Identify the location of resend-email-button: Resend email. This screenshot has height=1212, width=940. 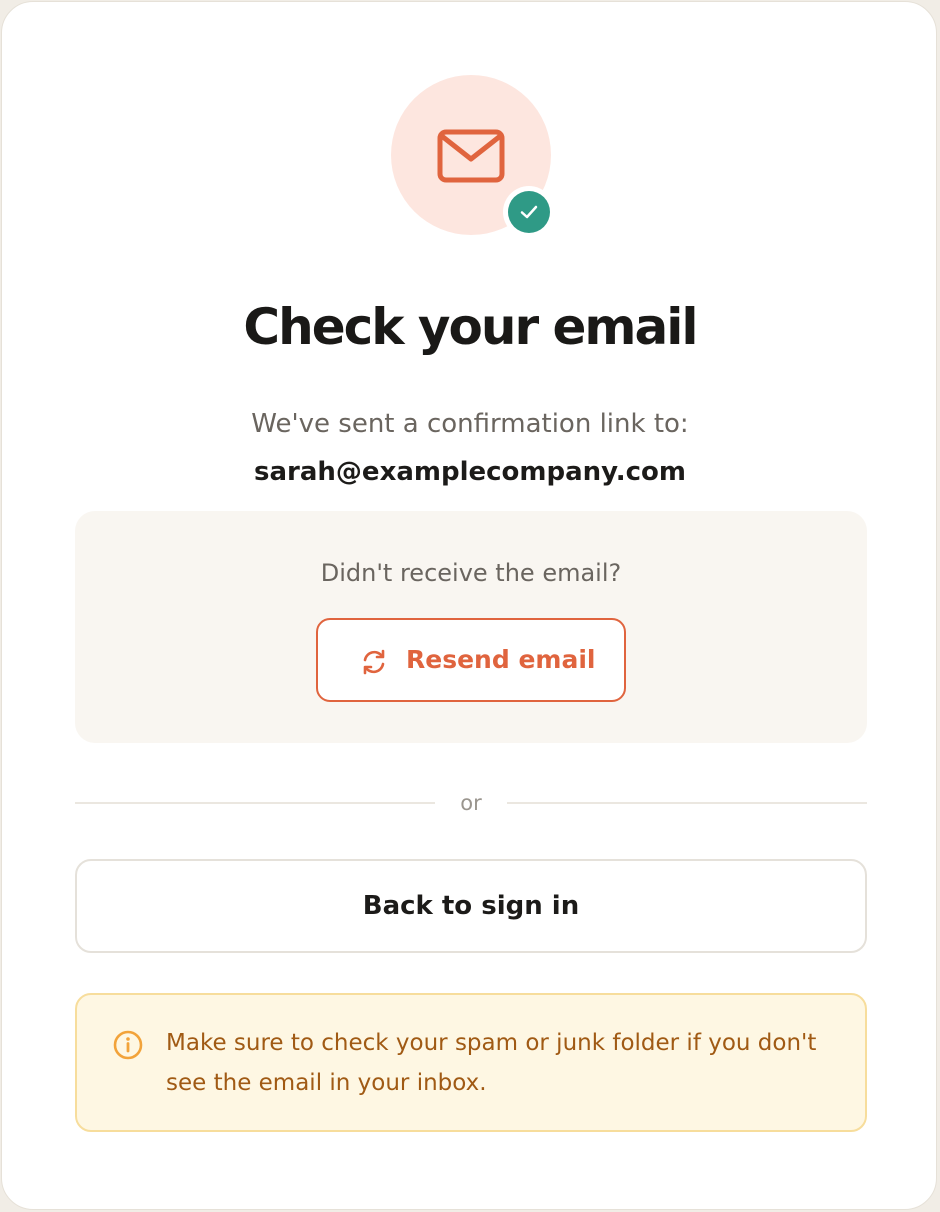
(471, 660).